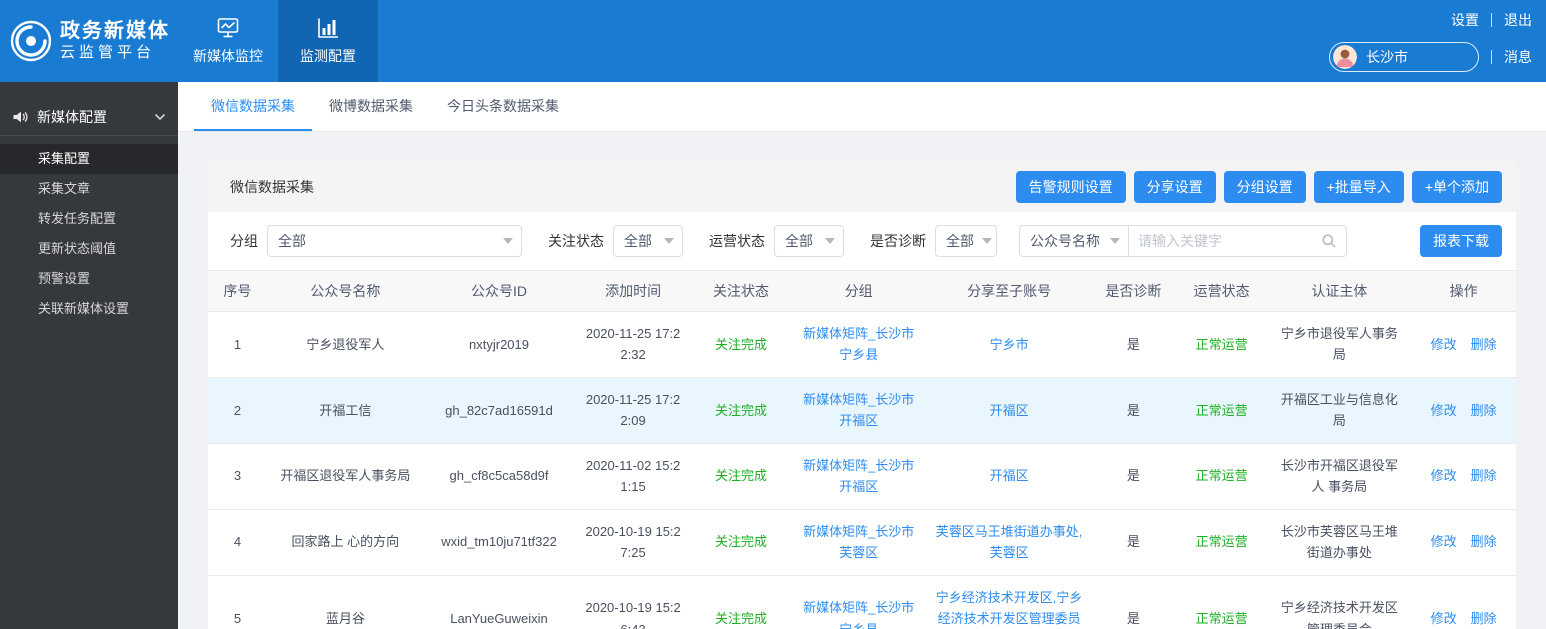  What do you see at coordinates (237, 344) in the screenshot?
I see `cell-no: 1` at bounding box center [237, 344].